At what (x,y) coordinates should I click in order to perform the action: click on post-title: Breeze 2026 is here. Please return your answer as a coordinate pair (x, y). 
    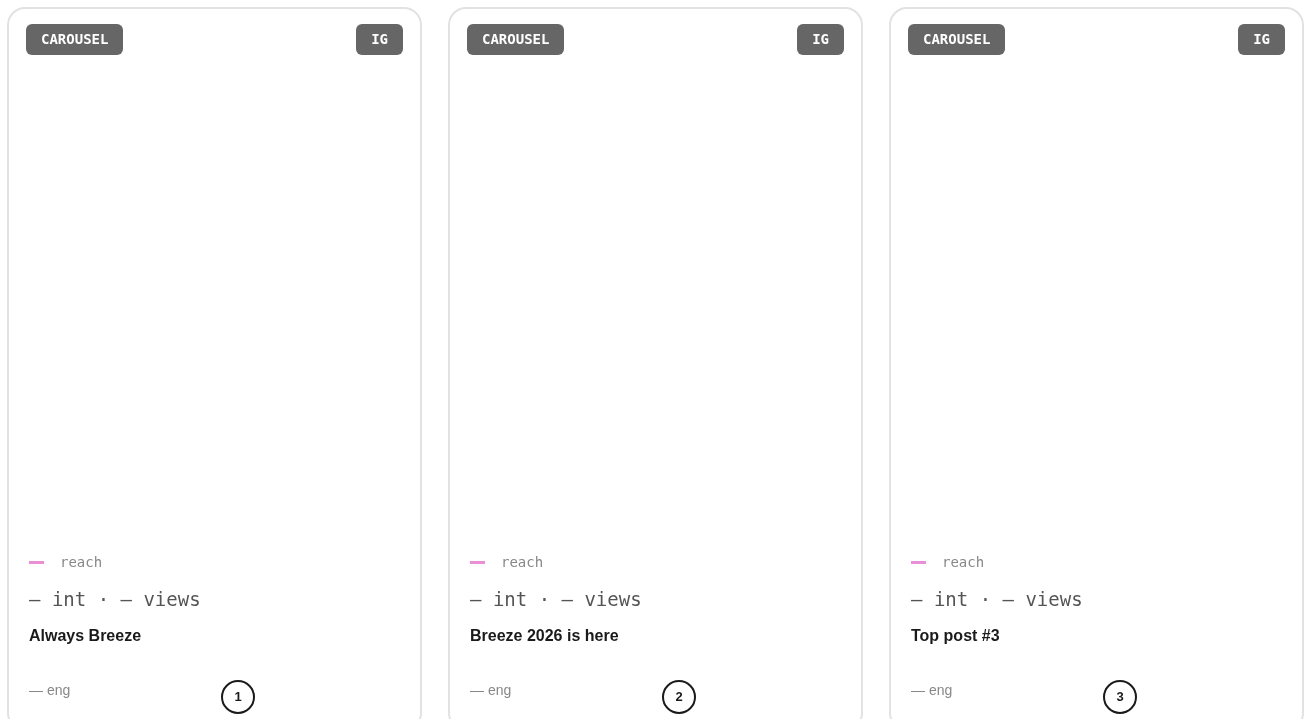
    Looking at the image, I should click on (544, 635).